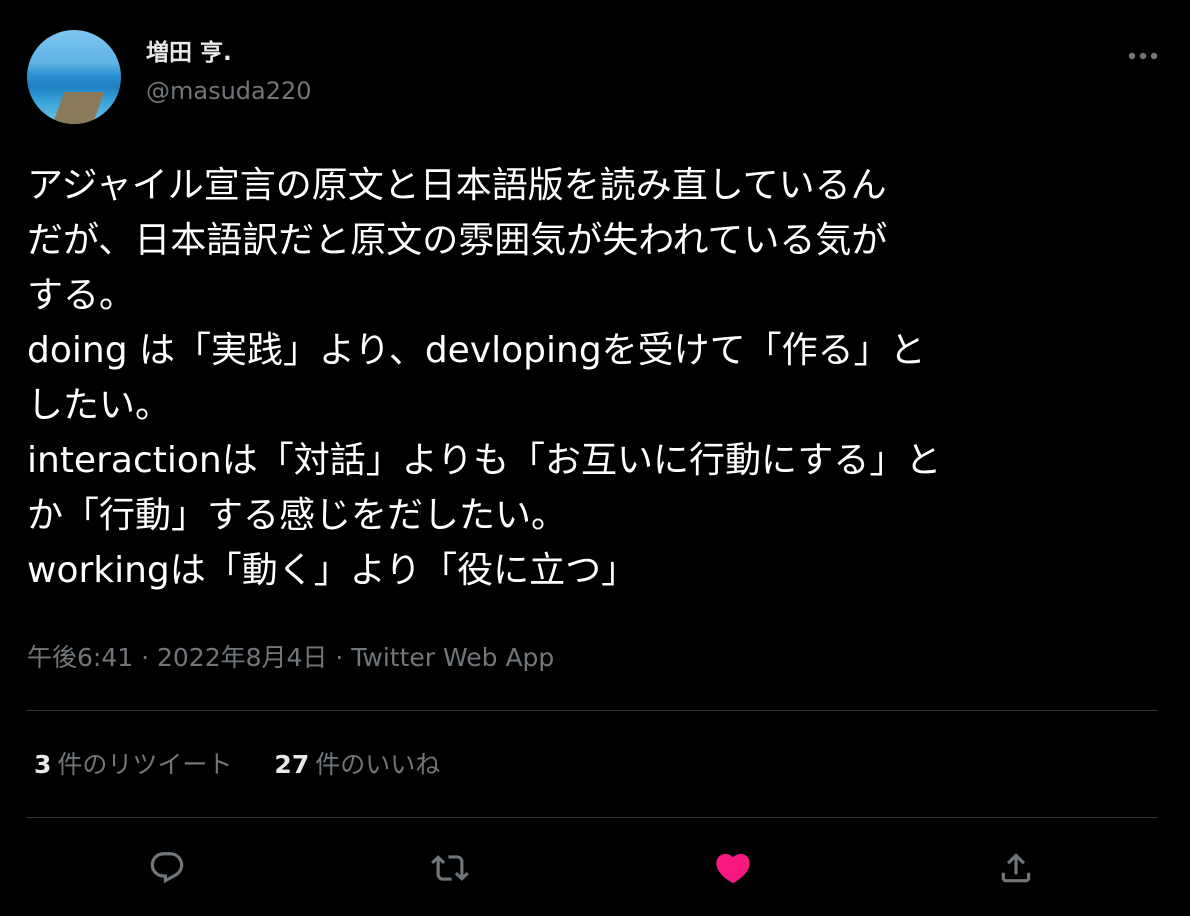 The image size is (1190, 916). I want to click on user-block: 増田 亨. @masuda220, so click(229, 73).